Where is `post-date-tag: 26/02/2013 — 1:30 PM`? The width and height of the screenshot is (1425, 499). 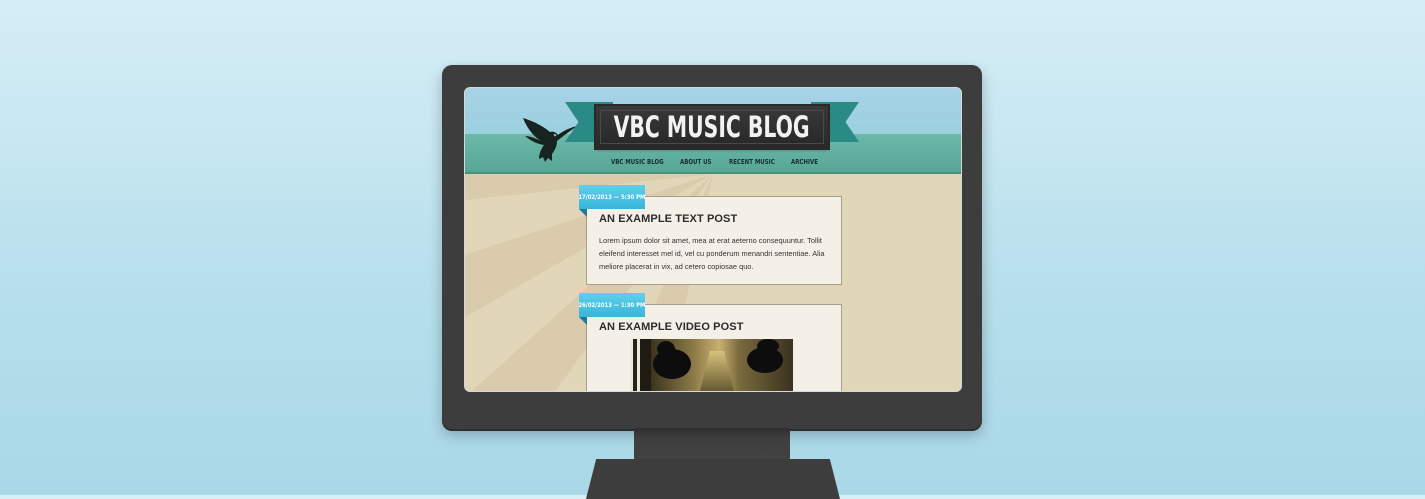 post-date-tag: 26/02/2013 — 1:30 PM is located at coordinates (612, 305).